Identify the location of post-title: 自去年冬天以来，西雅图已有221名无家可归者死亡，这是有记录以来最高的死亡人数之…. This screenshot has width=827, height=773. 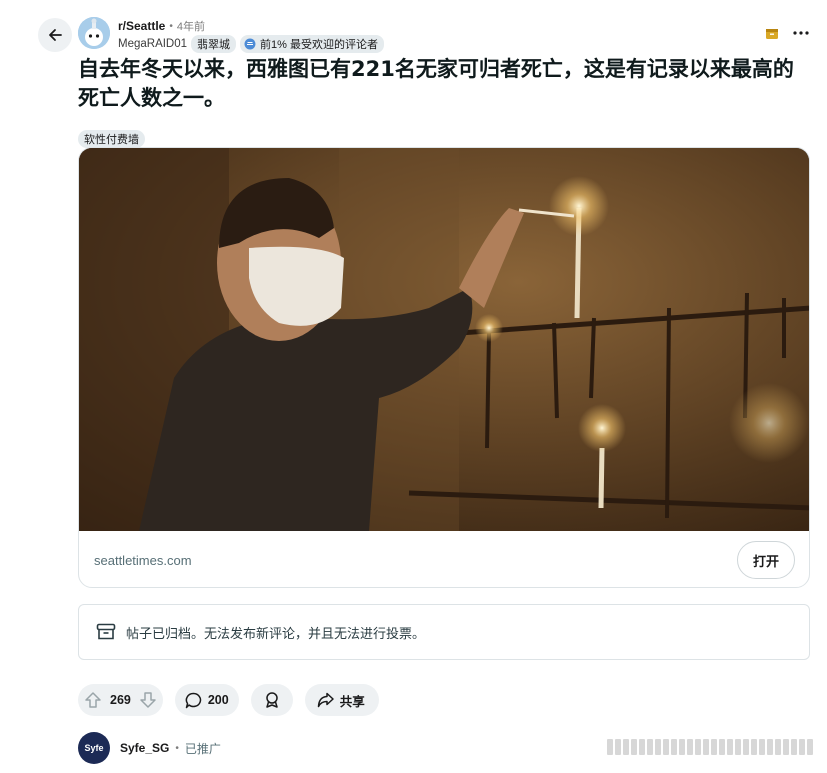
(438, 84).